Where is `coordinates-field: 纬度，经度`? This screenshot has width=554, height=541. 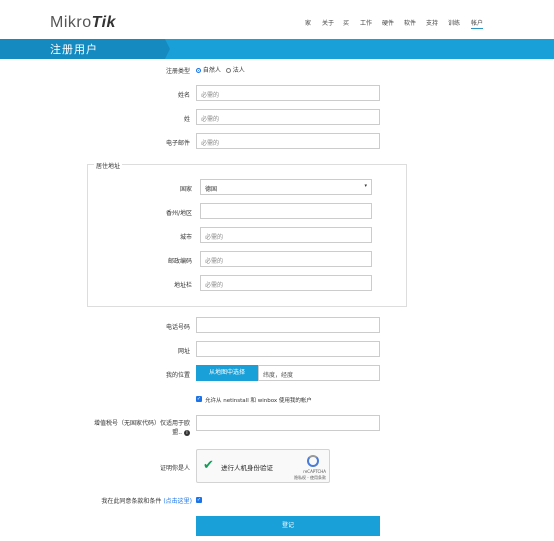 coordinates-field: 纬度，经度 is located at coordinates (319, 373).